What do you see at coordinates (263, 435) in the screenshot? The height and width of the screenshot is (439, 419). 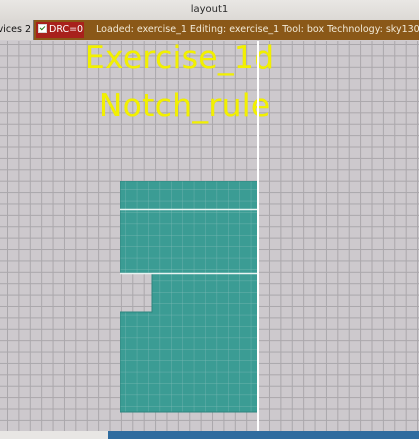 I see `scrollbar-thumb` at bounding box center [263, 435].